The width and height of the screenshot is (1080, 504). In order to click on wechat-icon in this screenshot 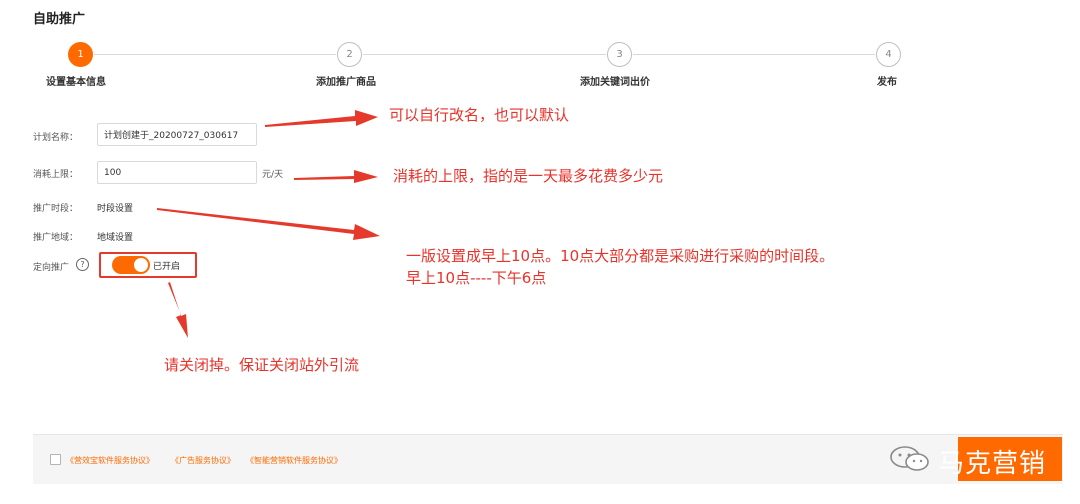, I will do `click(909, 458)`.